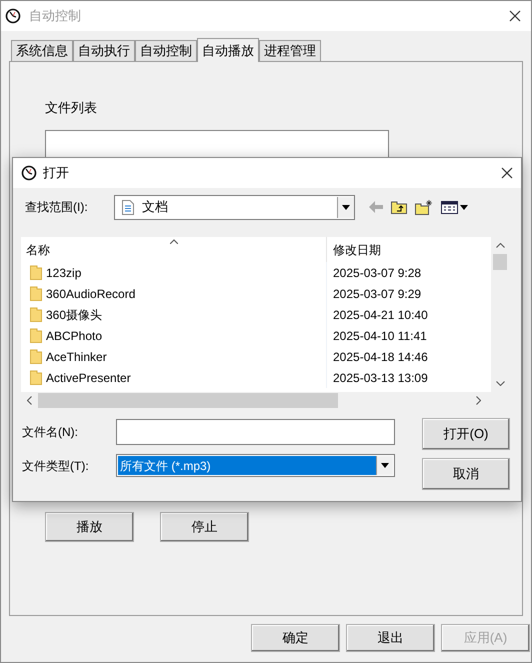 The height and width of the screenshot is (663, 532). What do you see at coordinates (42, 50) in the screenshot?
I see `tab: 系统信息` at bounding box center [42, 50].